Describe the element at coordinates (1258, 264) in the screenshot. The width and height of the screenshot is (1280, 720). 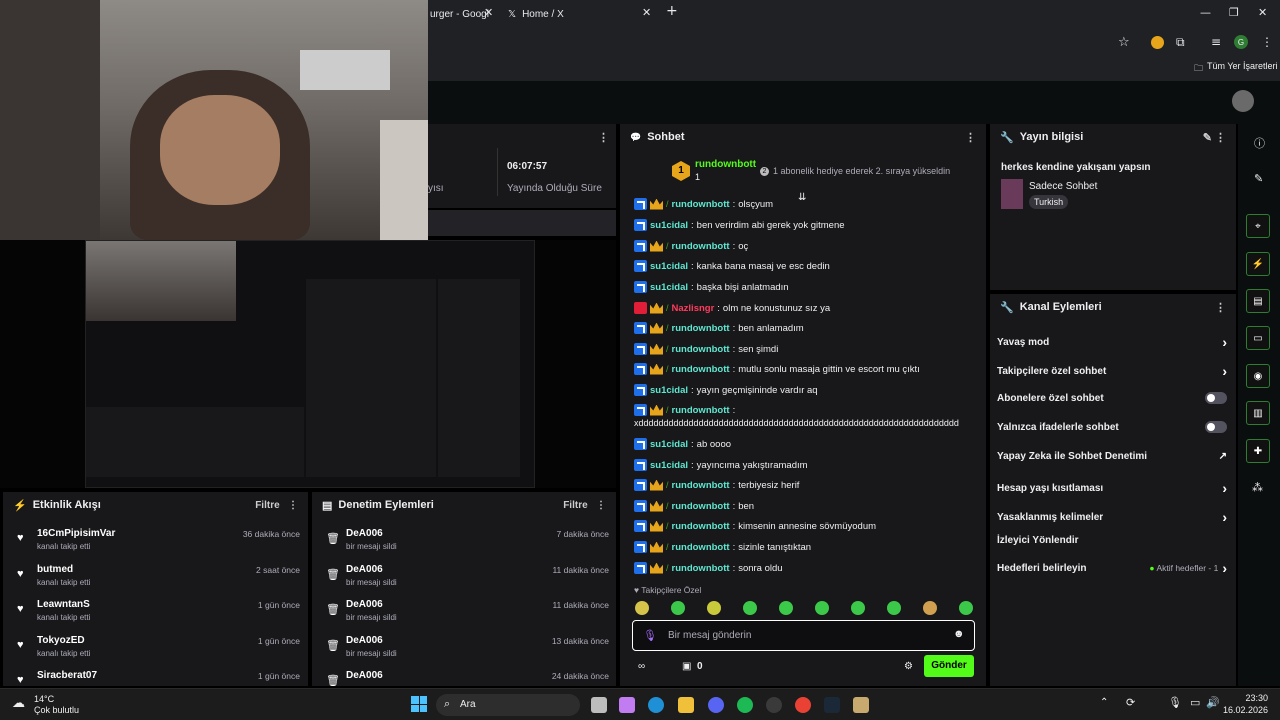
I see `lightning-icon: ⚡` at that location.